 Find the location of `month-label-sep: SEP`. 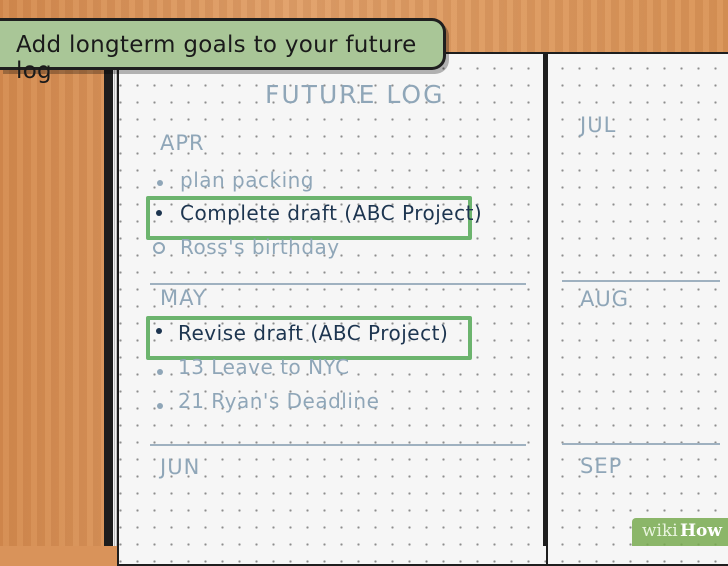

month-label-sep: SEP is located at coordinates (601, 466).